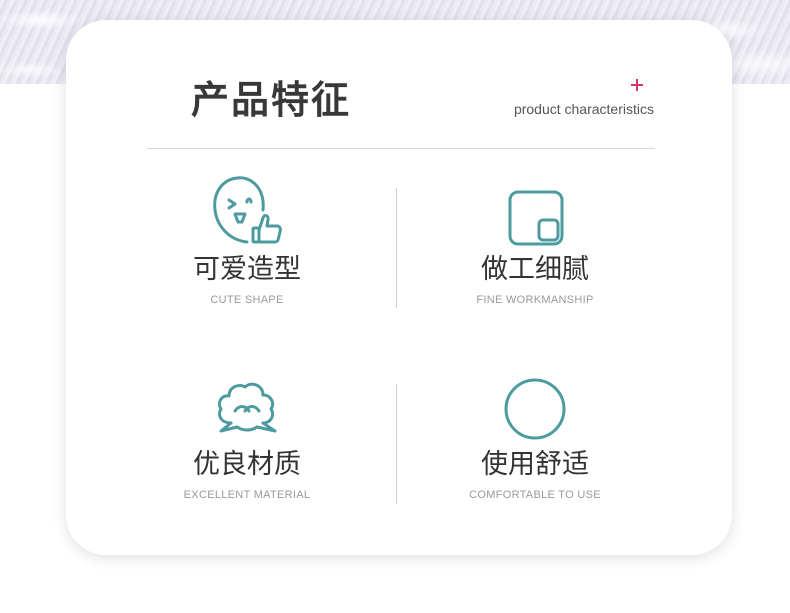 The width and height of the screenshot is (790, 613). What do you see at coordinates (637, 85) in the screenshot?
I see `plus-icon` at bounding box center [637, 85].